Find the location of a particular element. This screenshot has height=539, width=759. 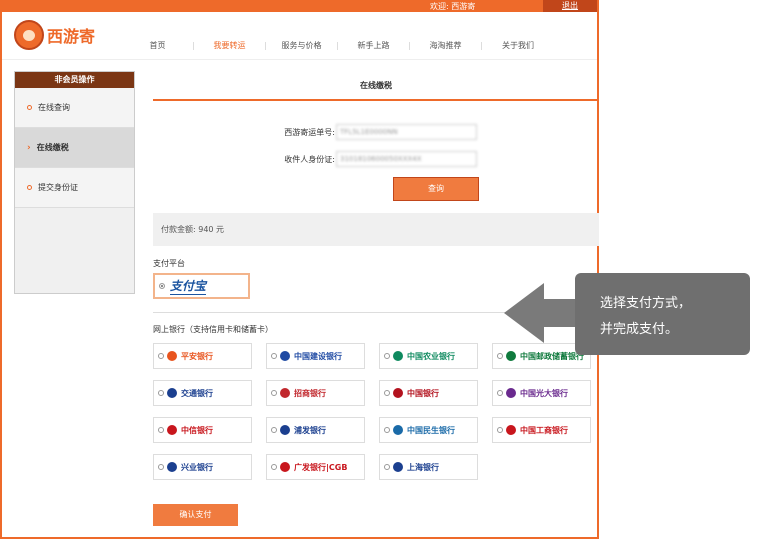

bank-option-9: 浦发银行 is located at coordinates (315, 430).